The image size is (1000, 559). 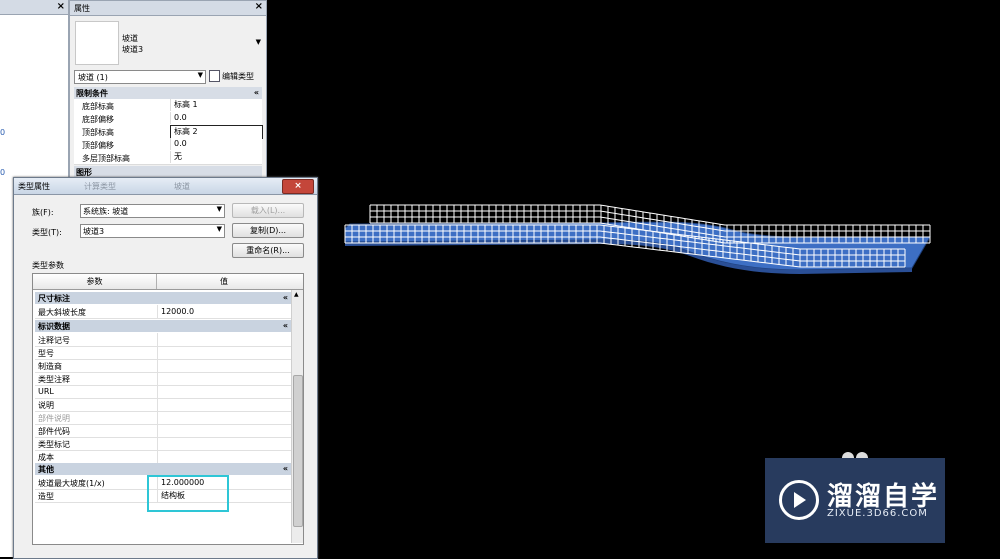 What do you see at coordinates (93, 77) in the screenshot?
I see `instance-filter-value: 坡道 (1)` at bounding box center [93, 77].